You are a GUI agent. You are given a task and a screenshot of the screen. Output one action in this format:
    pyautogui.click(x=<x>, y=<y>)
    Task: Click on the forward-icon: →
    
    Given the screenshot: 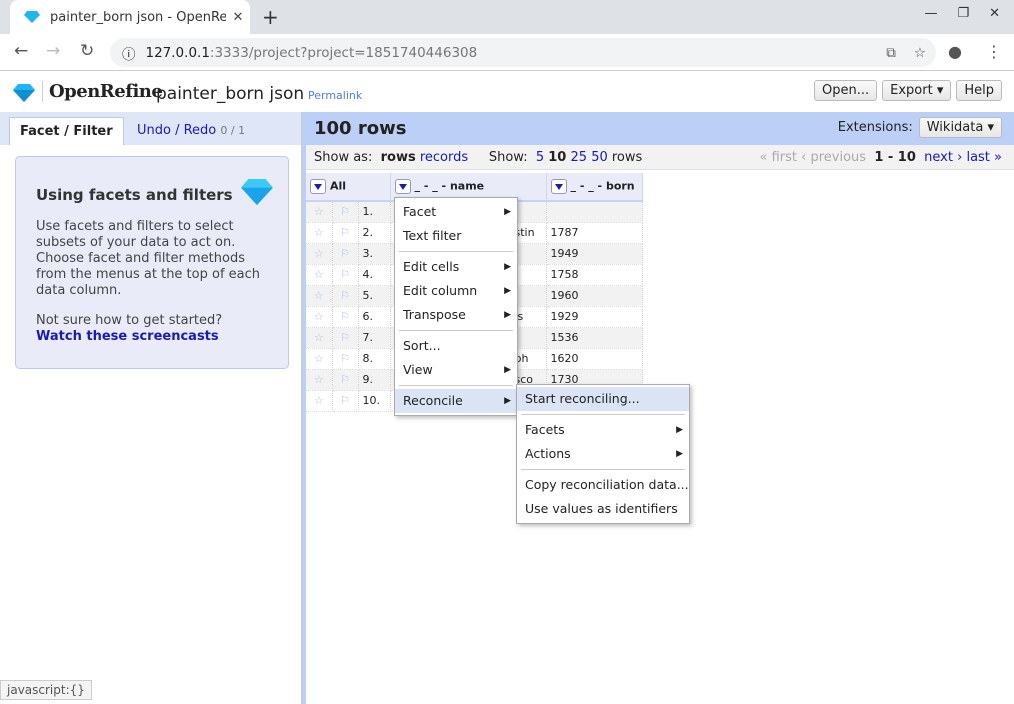 What is the action you would take?
    pyautogui.click(x=53, y=51)
    